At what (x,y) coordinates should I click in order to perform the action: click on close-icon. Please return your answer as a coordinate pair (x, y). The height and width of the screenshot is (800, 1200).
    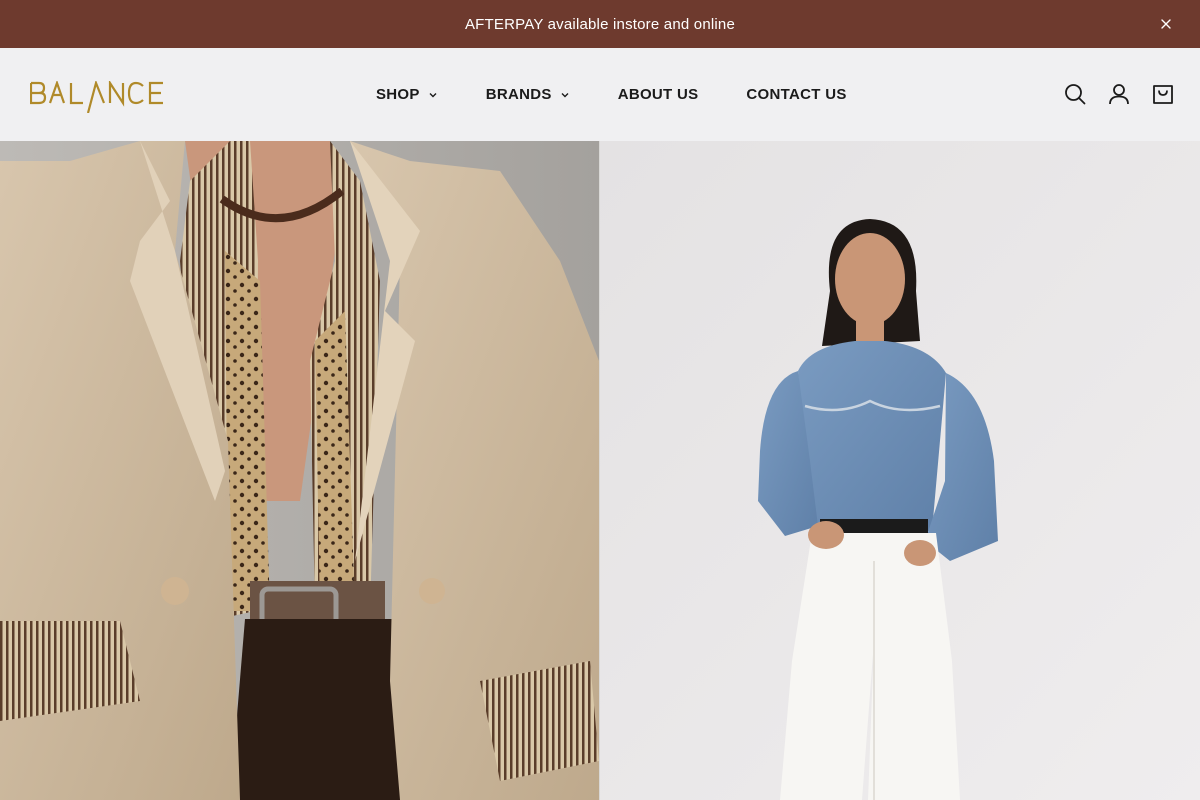
    Looking at the image, I should click on (1166, 24).